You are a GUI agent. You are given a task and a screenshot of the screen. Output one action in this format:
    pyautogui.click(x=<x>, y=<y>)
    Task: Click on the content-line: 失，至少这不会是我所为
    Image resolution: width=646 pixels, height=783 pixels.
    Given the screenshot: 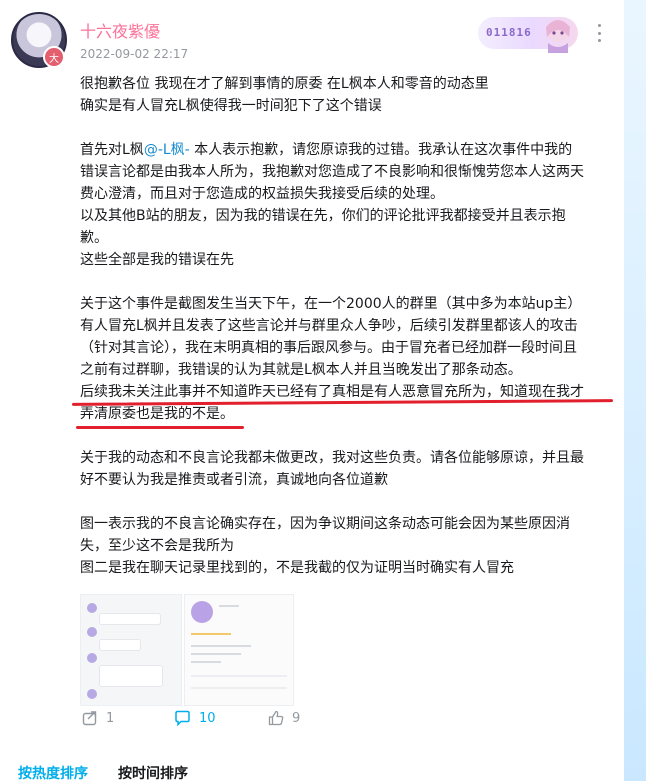 What is the action you would take?
    pyautogui.click(x=157, y=546)
    